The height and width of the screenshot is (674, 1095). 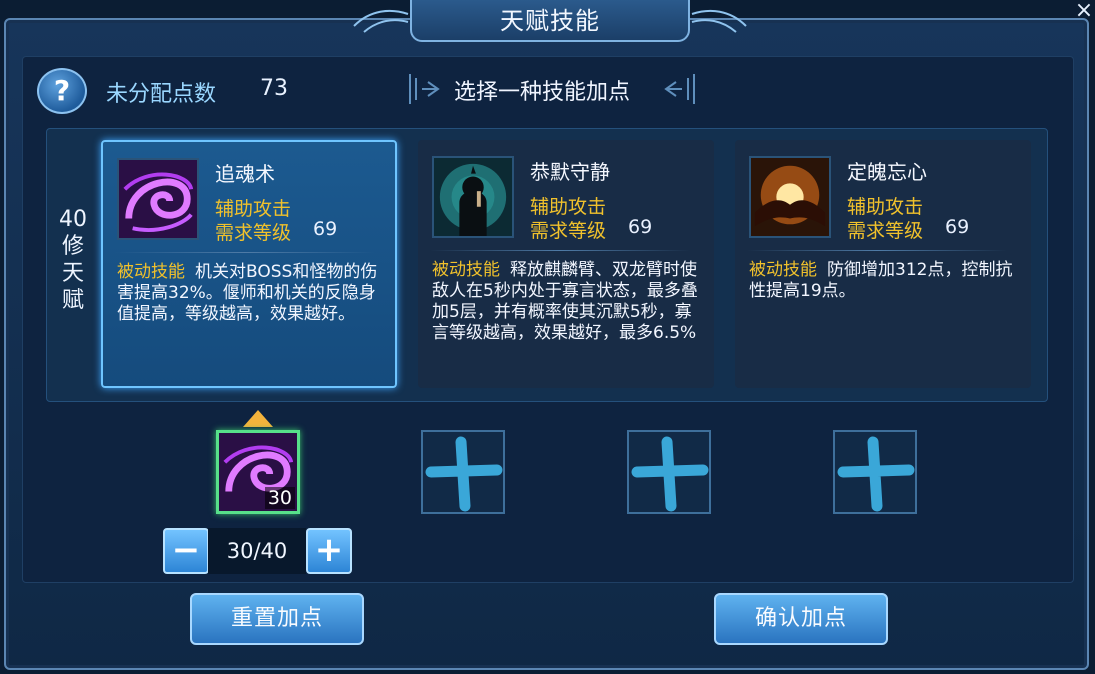 What do you see at coordinates (277, 619) in the screenshot?
I see `reset-points-button: 重置加点` at bounding box center [277, 619].